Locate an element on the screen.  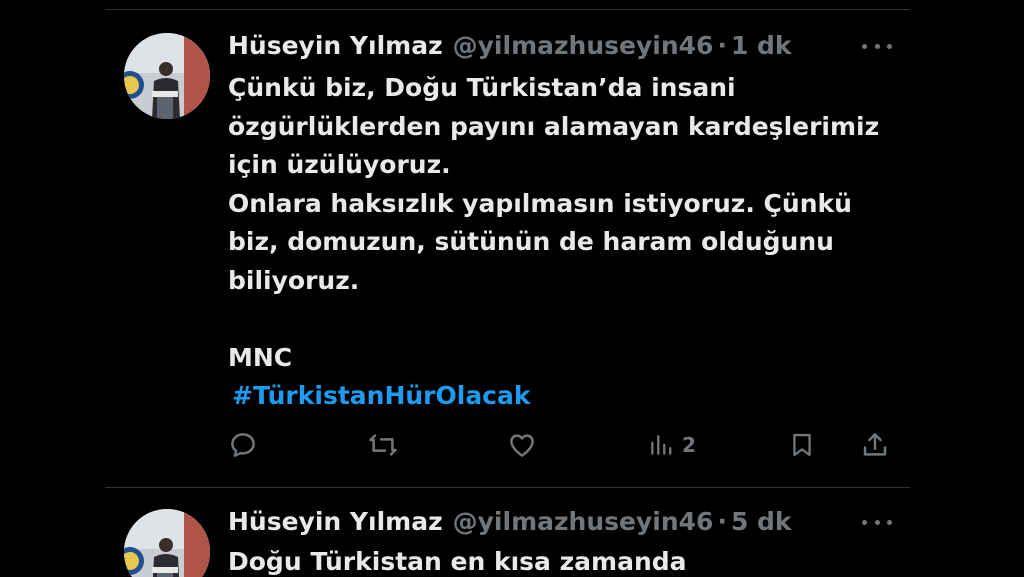
tweet-header: Hüseyin Yılmaz @yilmazhuseyin46 · 5 dk is located at coordinates (510, 522).